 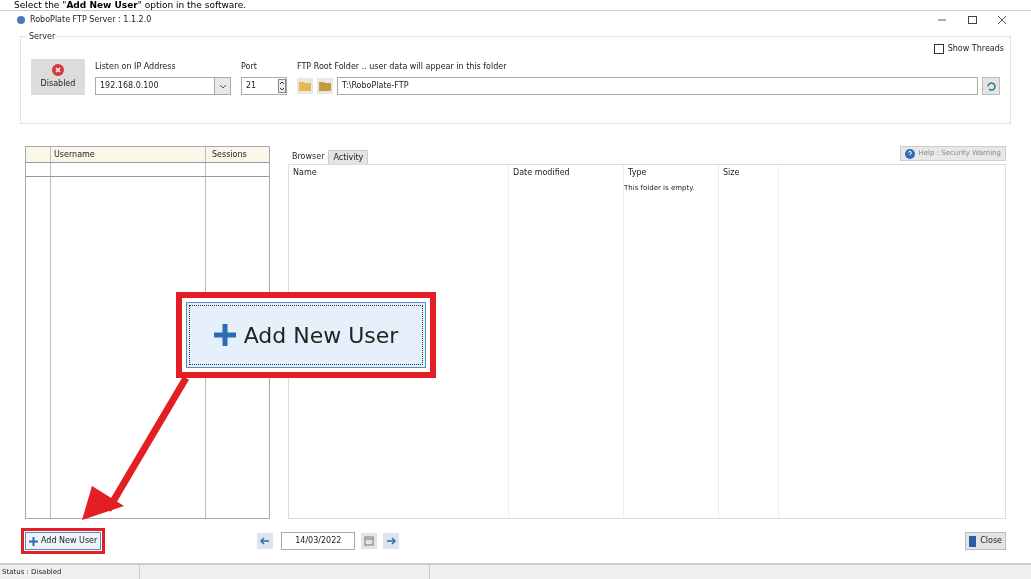 What do you see at coordinates (1002, 19) in the screenshot?
I see `close-icon` at bounding box center [1002, 19].